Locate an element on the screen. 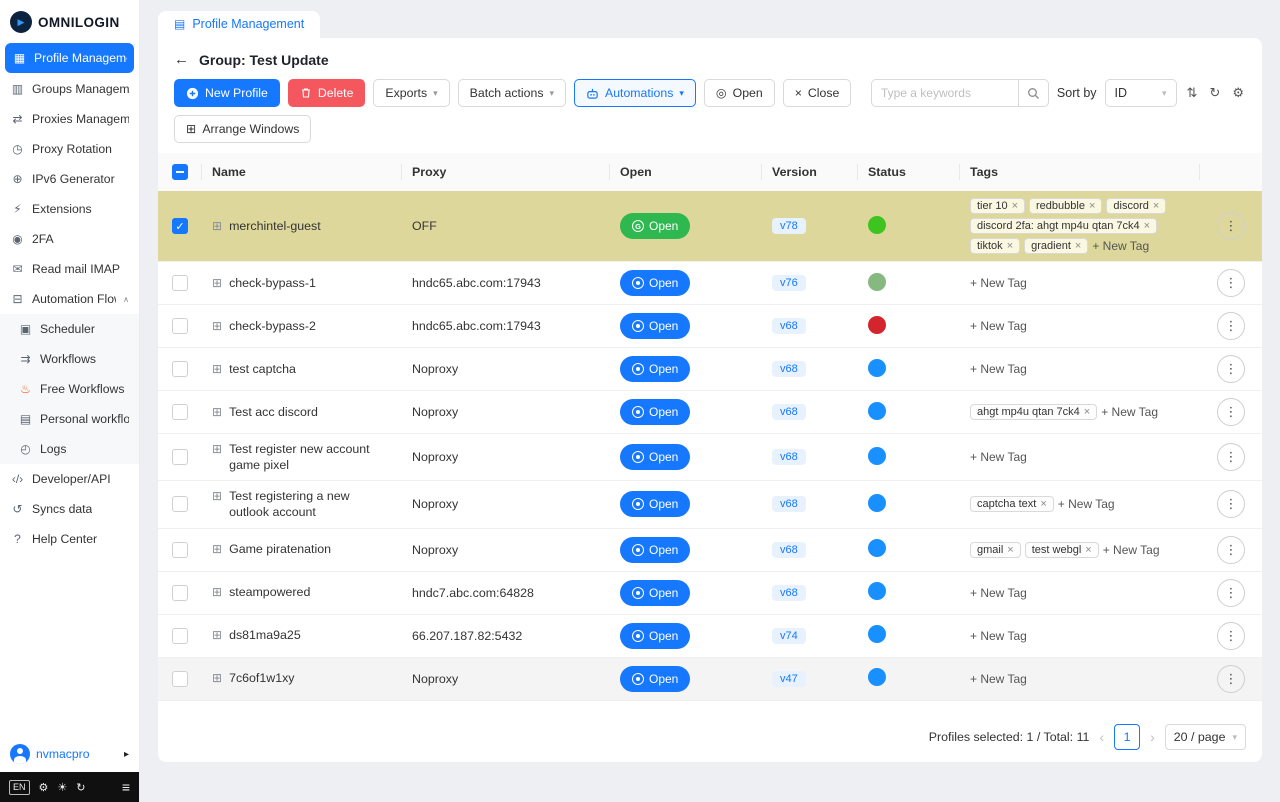 This screenshot has height=802, width=1280. language-badge: EN is located at coordinates (19, 787).